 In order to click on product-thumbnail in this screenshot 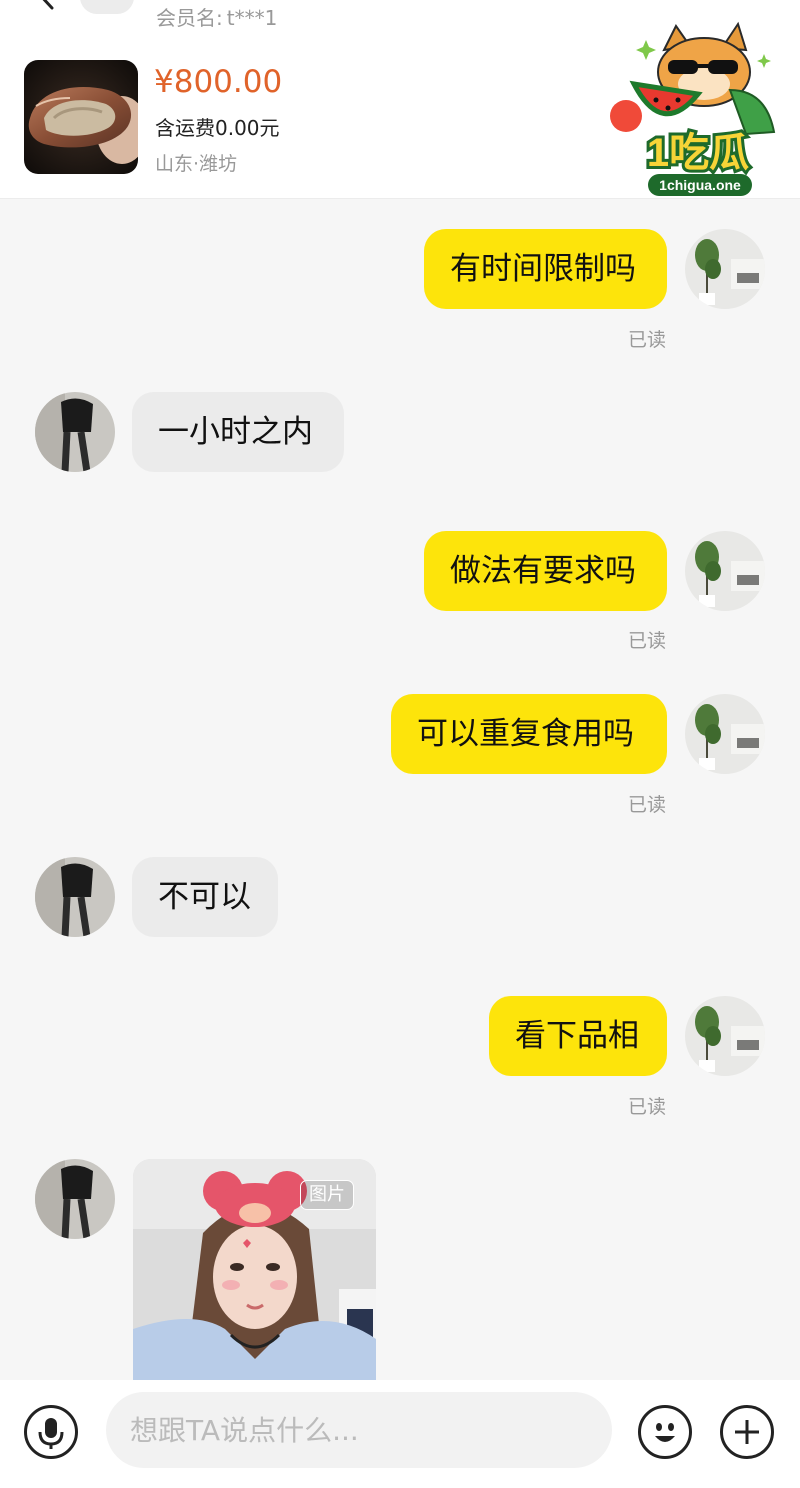, I will do `click(81, 117)`.